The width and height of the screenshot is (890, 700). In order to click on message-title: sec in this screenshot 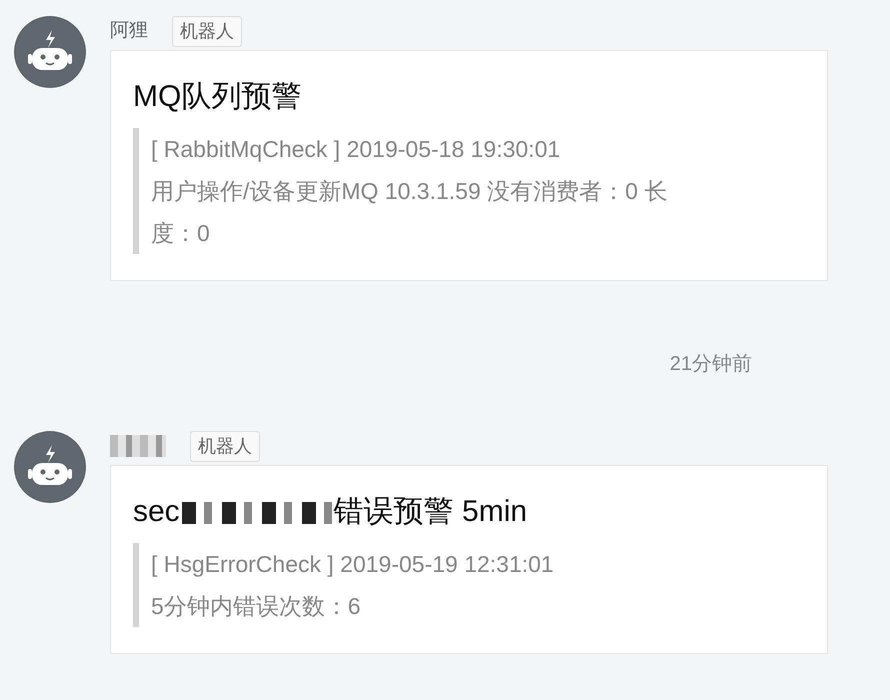, I will do `click(156, 511)`.